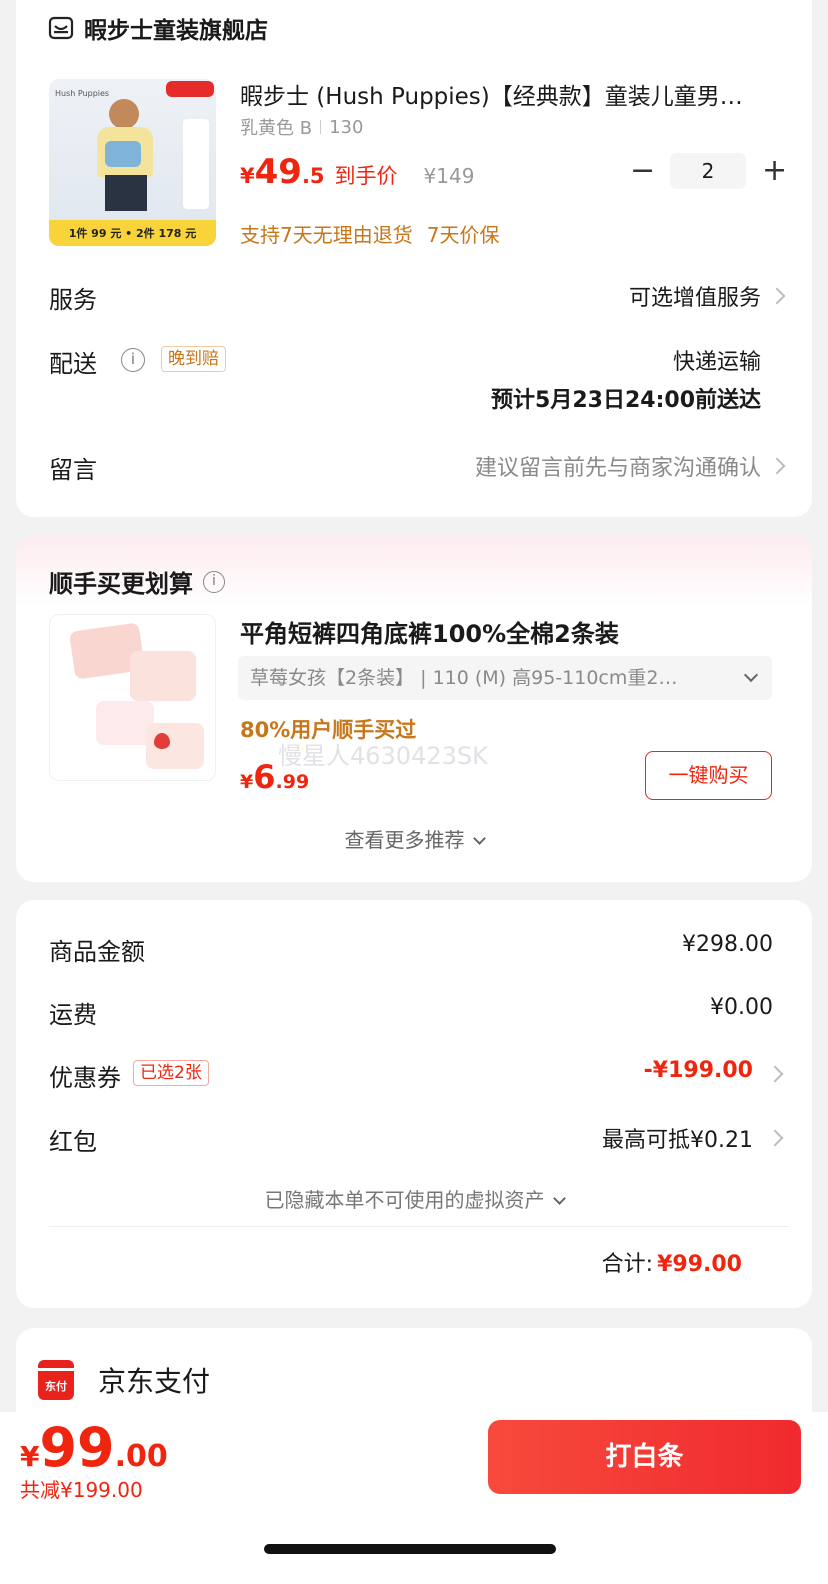 The width and height of the screenshot is (828, 1584). What do you see at coordinates (247, 176) in the screenshot?
I see `price-symbol: ¥` at bounding box center [247, 176].